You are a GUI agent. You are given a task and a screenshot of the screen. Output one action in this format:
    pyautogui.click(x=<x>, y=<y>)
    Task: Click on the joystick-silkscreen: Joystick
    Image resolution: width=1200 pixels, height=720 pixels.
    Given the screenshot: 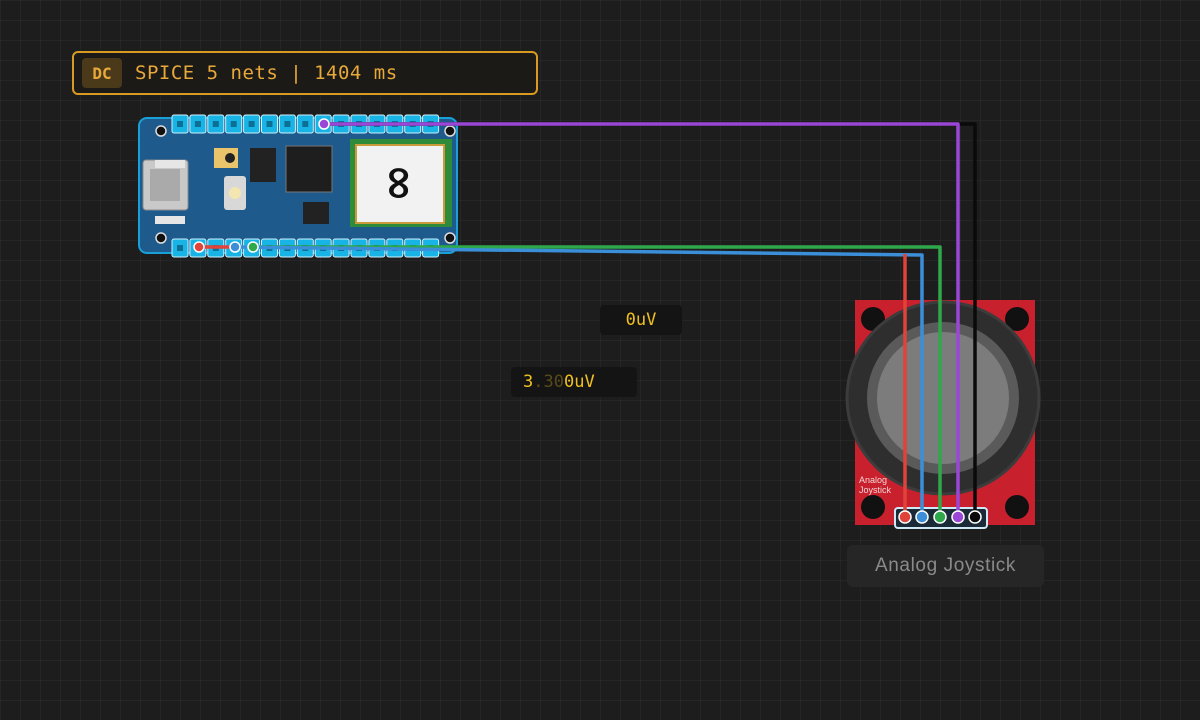 What is the action you would take?
    pyautogui.click(x=875, y=490)
    